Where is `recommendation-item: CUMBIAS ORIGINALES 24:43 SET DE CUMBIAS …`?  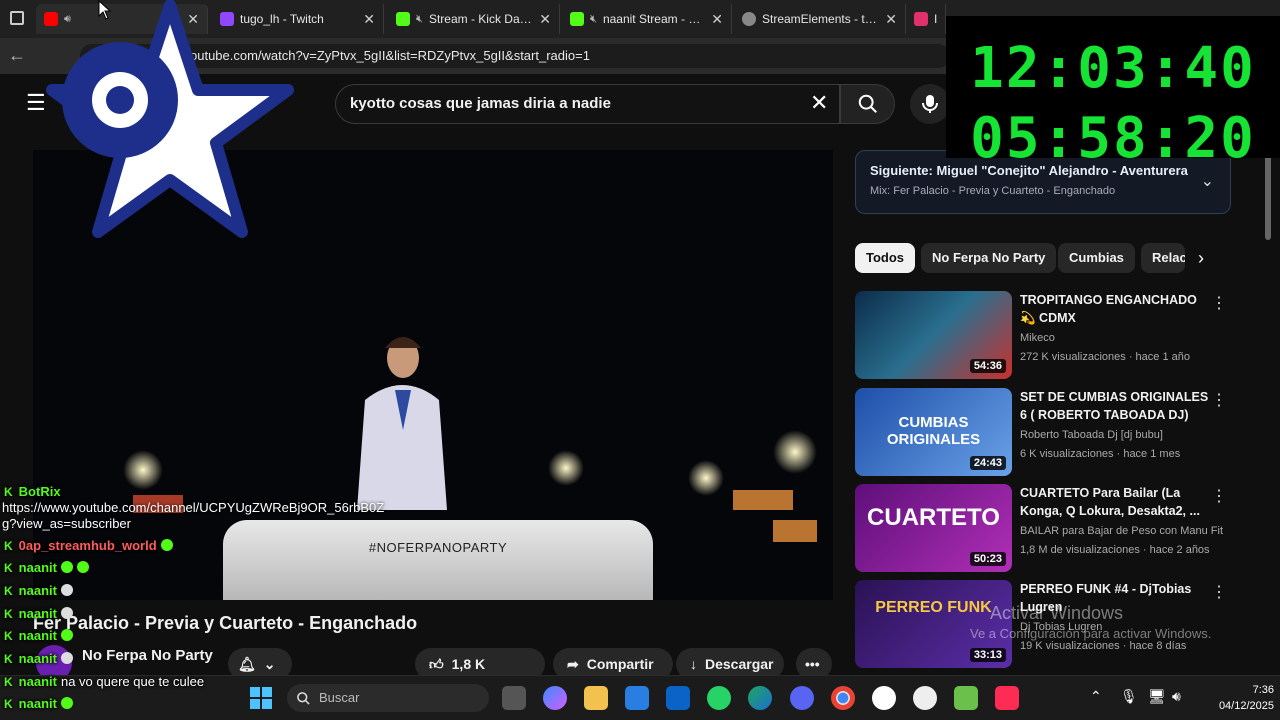 recommendation-item: CUMBIAS ORIGINALES 24:43 SET DE CUMBIAS … is located at coordinates (1043, 433).